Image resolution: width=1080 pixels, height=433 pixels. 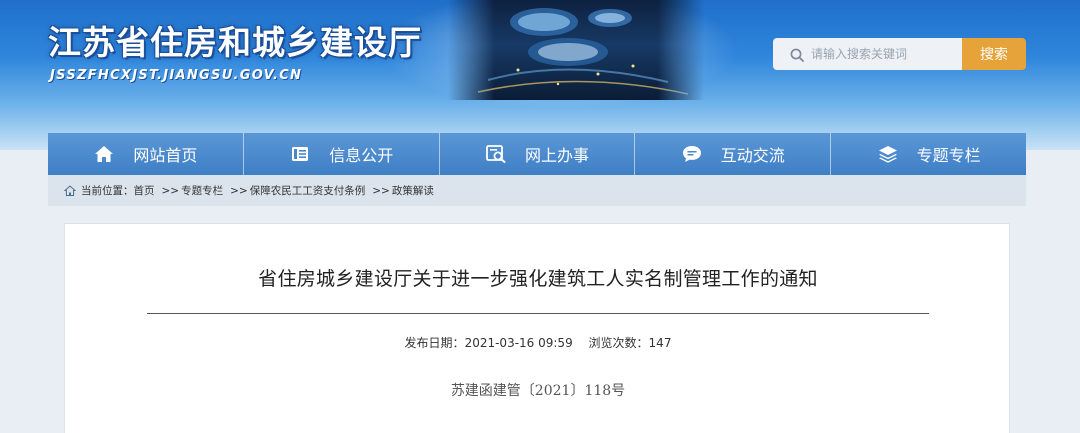 I want to click on nav-item-info: 信息公开, so click(x=342, y=154).